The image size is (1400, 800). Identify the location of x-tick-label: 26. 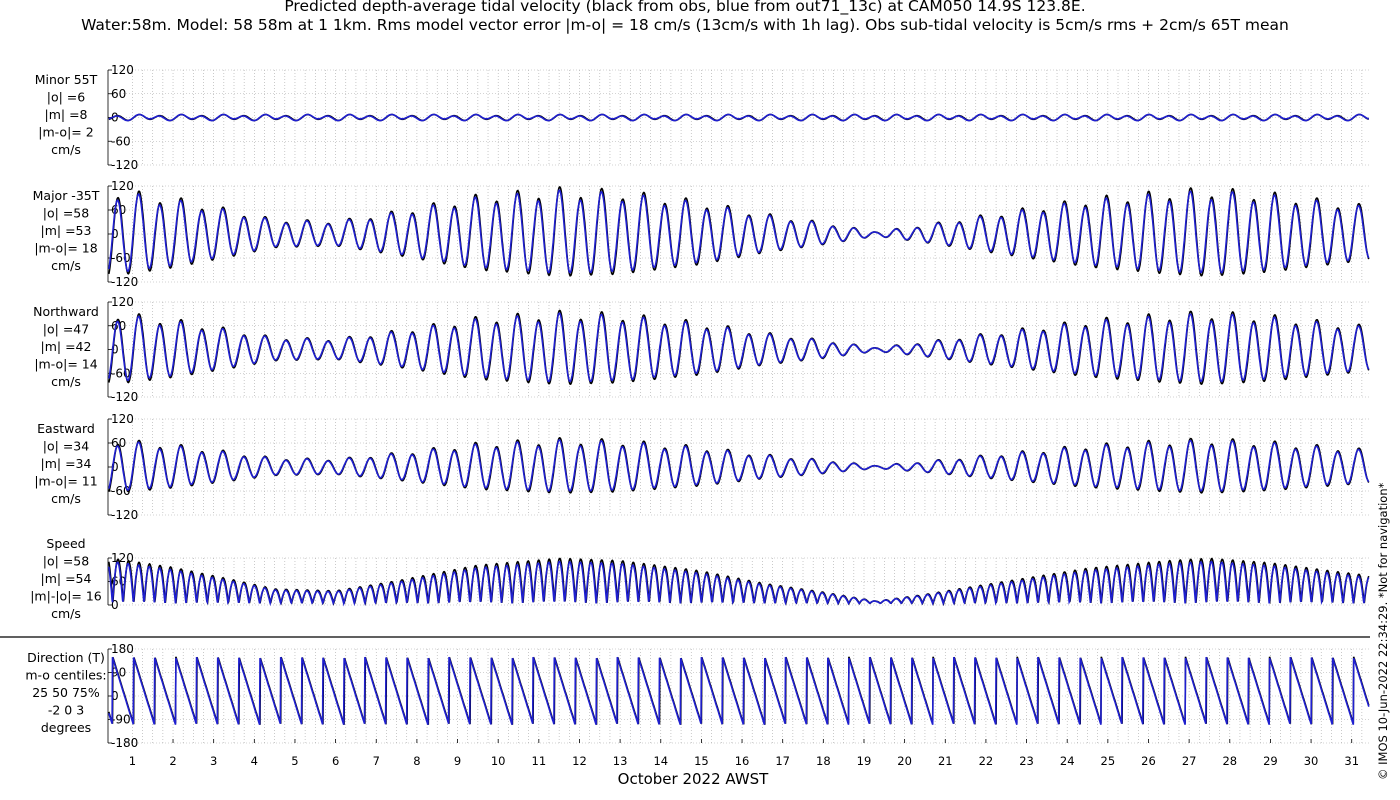
(1148, 761).